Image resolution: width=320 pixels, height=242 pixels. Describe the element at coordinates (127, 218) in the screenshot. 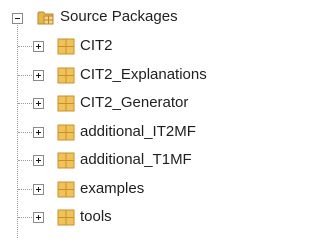

I see `tree-node-package: tools` at that location.